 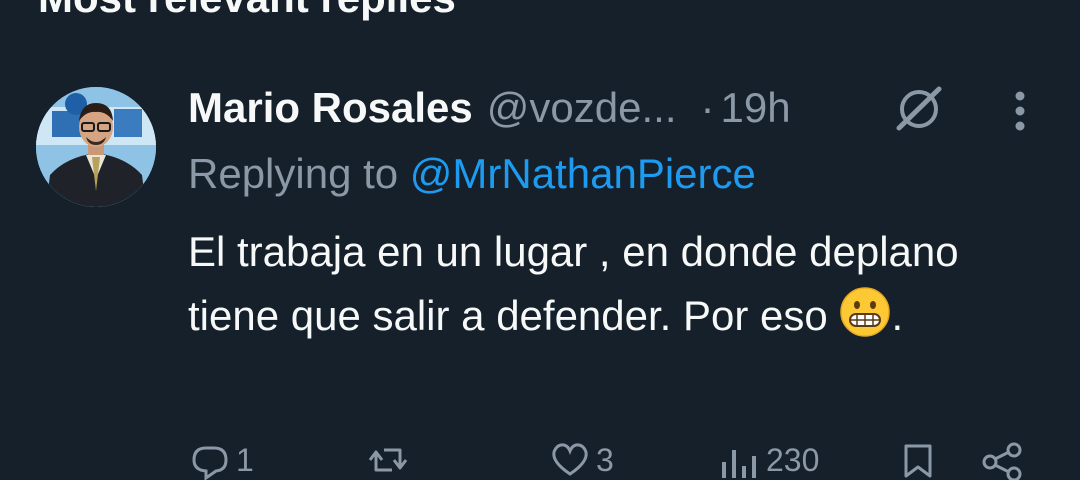 I want to click on grok-slash-icon, so click(x=919, y=108).